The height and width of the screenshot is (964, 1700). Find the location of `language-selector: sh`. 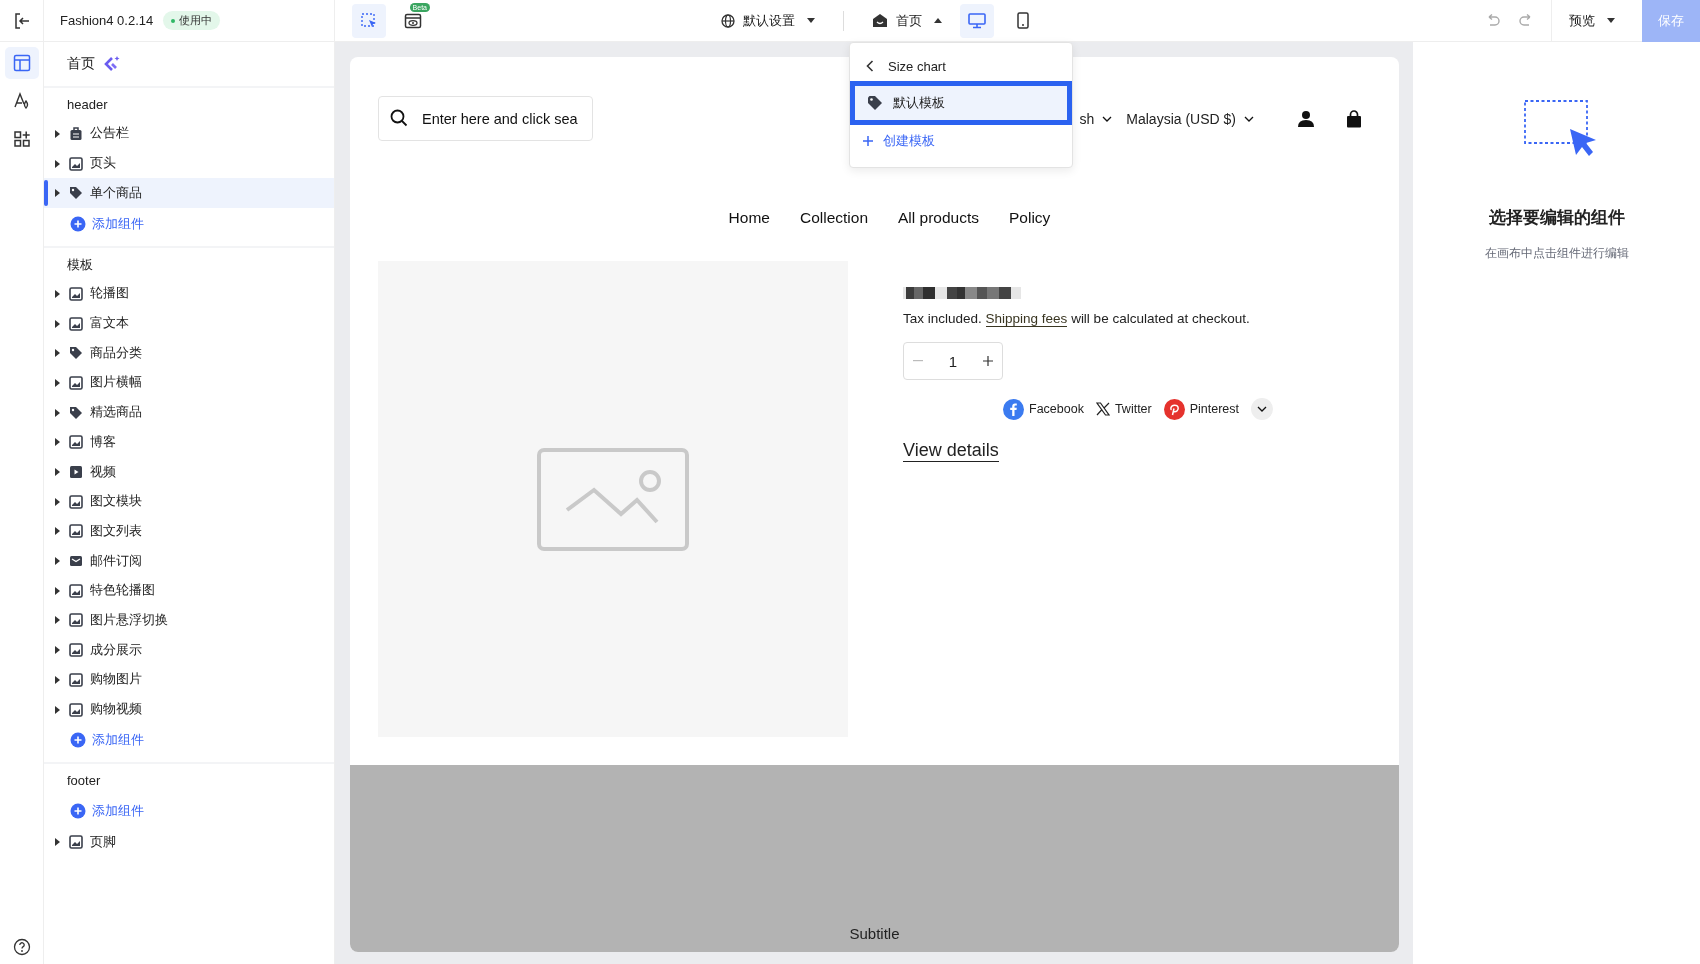

language-selector: sh is located at coordinates (1096, 118).